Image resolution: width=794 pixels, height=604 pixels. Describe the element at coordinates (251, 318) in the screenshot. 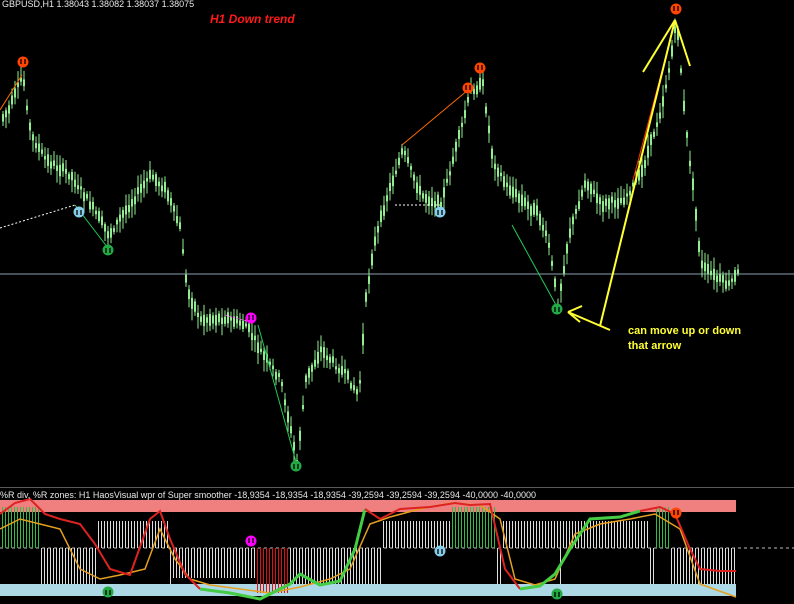

I see `magenta-arrow-icon` at that location.